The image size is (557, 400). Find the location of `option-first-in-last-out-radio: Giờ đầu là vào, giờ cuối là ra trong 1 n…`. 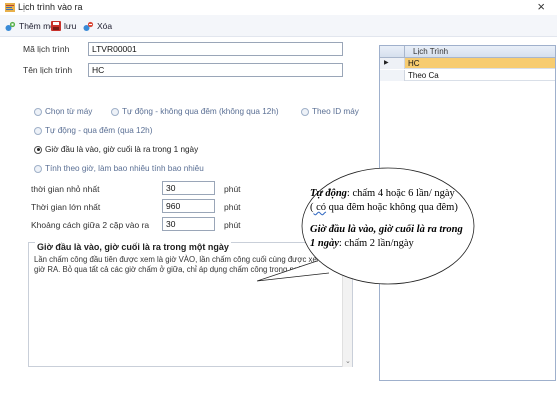

option-first-in-last-out-radio: Giờ đầu là vào, giờ cuối là ra trong 1 n… is located at coordinates (116, 149).